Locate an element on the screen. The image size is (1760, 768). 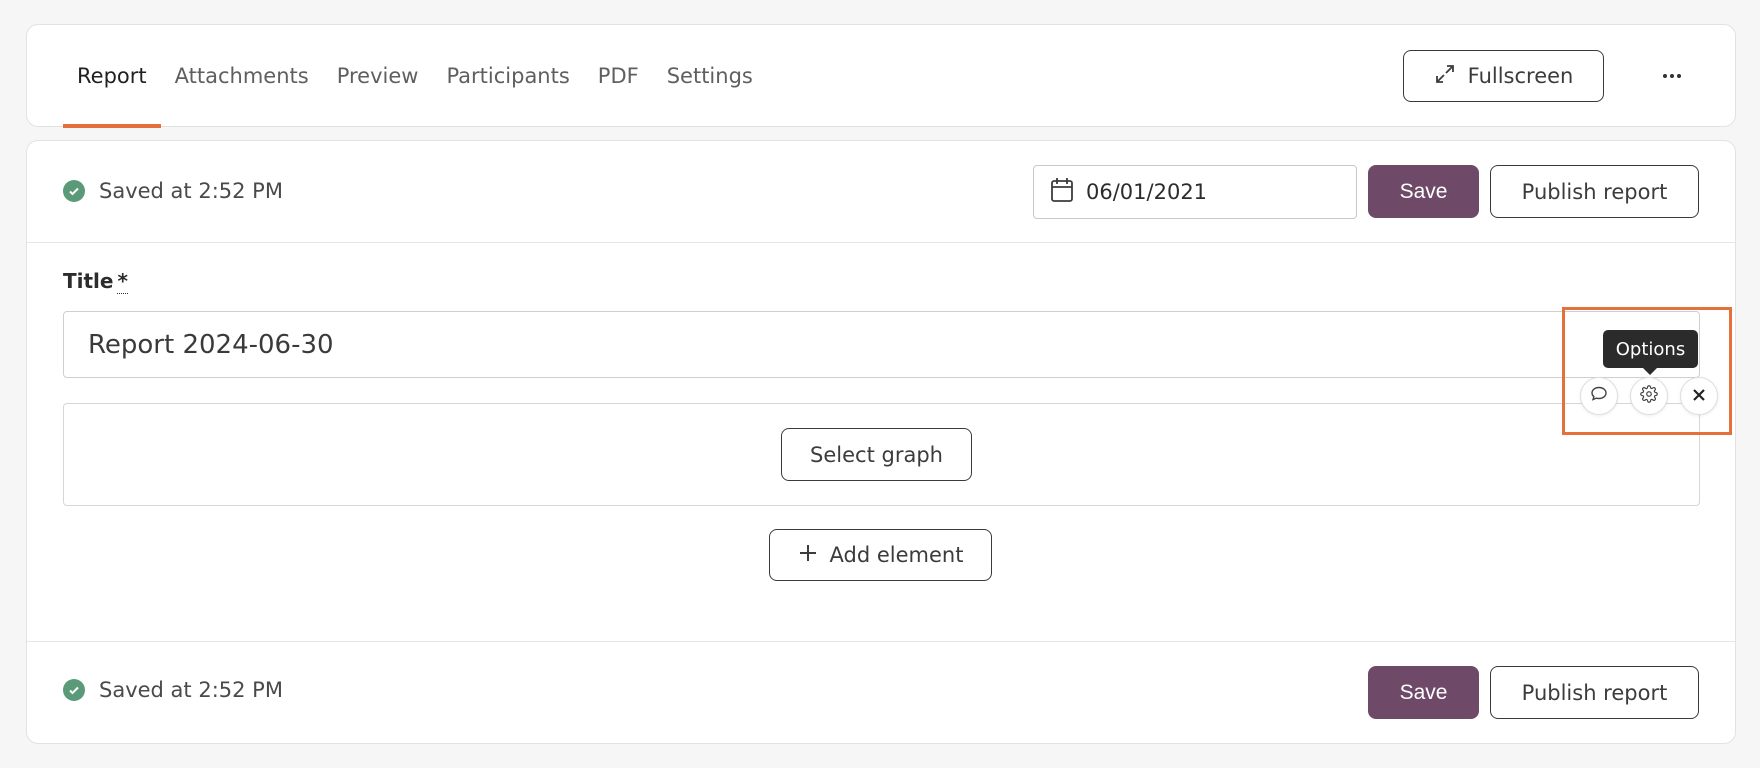
add-element-button: Add element is located at coordinates (880, 555).